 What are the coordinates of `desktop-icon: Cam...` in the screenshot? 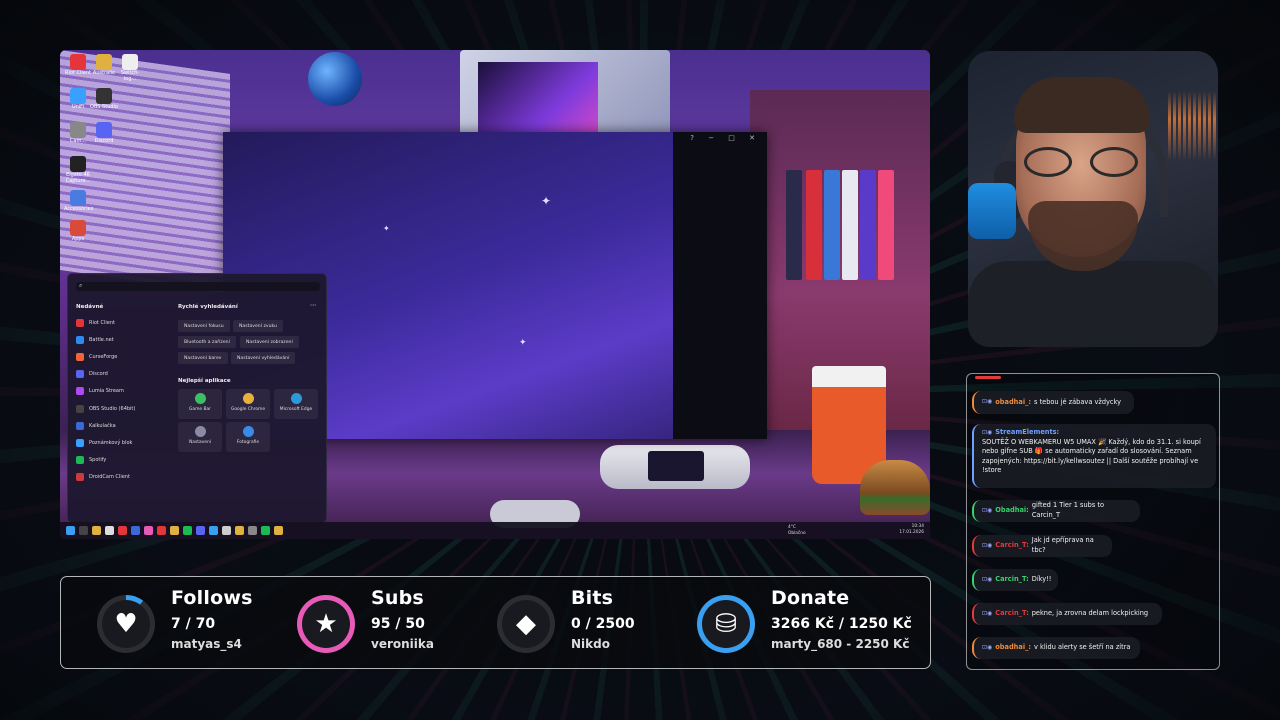 It's located at (78, 133).